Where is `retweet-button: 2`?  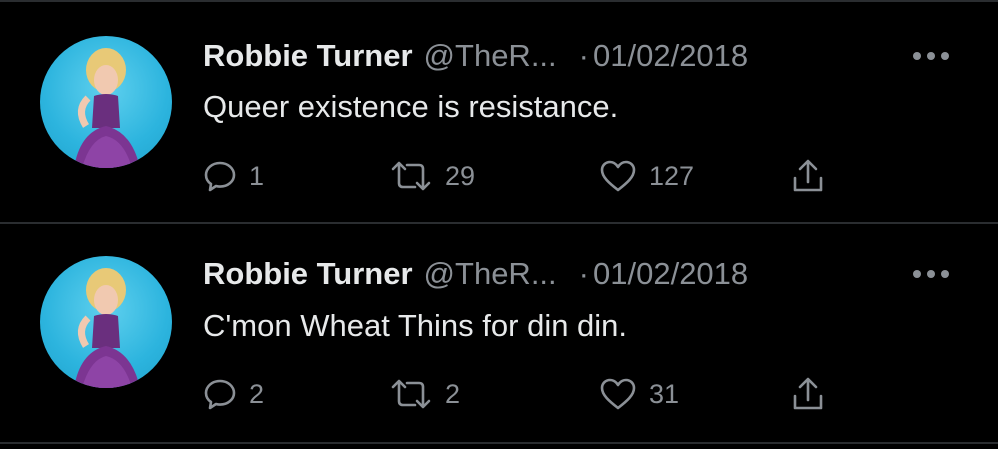
retweet-button: 2 is located at coordinates (424, 394).